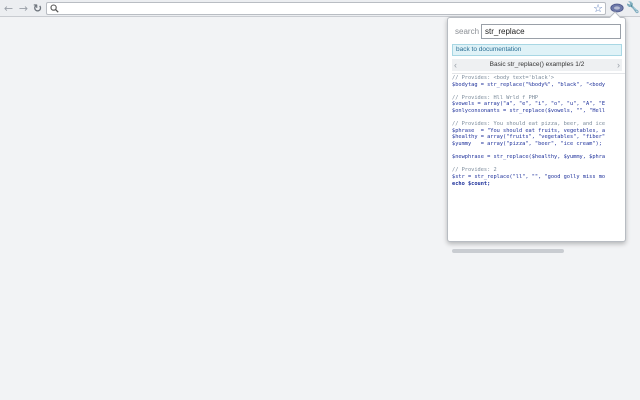 The width and height of the screenshot is (640, 400). Describe the element at coordinates (617, 8) in the screenshot. I see `extension-icon` at that location.